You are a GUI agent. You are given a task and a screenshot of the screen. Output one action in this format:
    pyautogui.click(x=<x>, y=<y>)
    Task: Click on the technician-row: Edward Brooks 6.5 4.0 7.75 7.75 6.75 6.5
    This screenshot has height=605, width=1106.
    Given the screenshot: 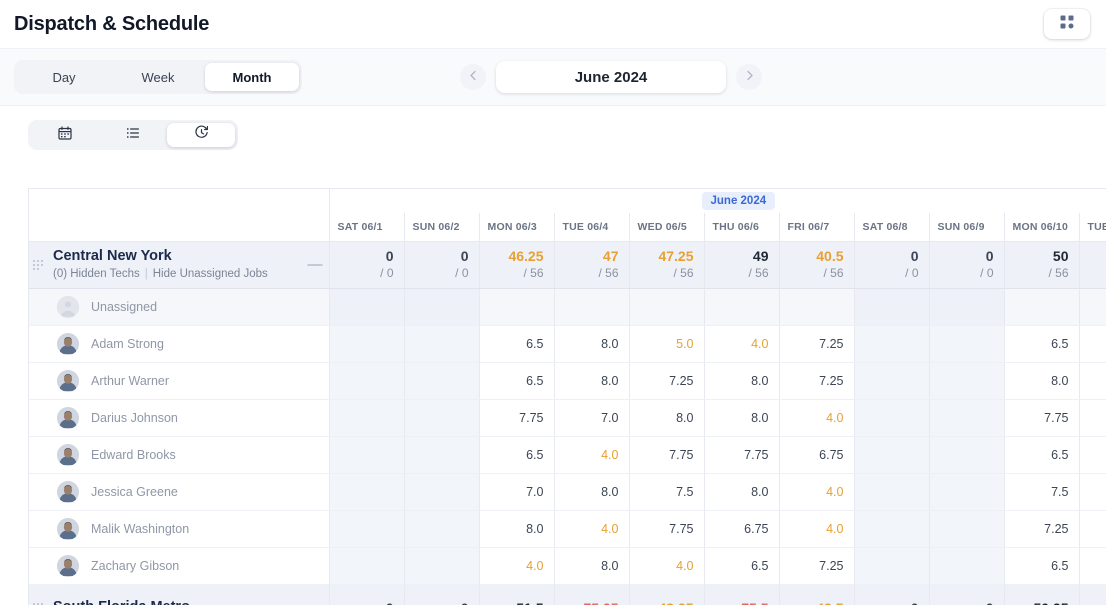 What is the action you would take?
    pyautogui.click(x=567, y=455)
    